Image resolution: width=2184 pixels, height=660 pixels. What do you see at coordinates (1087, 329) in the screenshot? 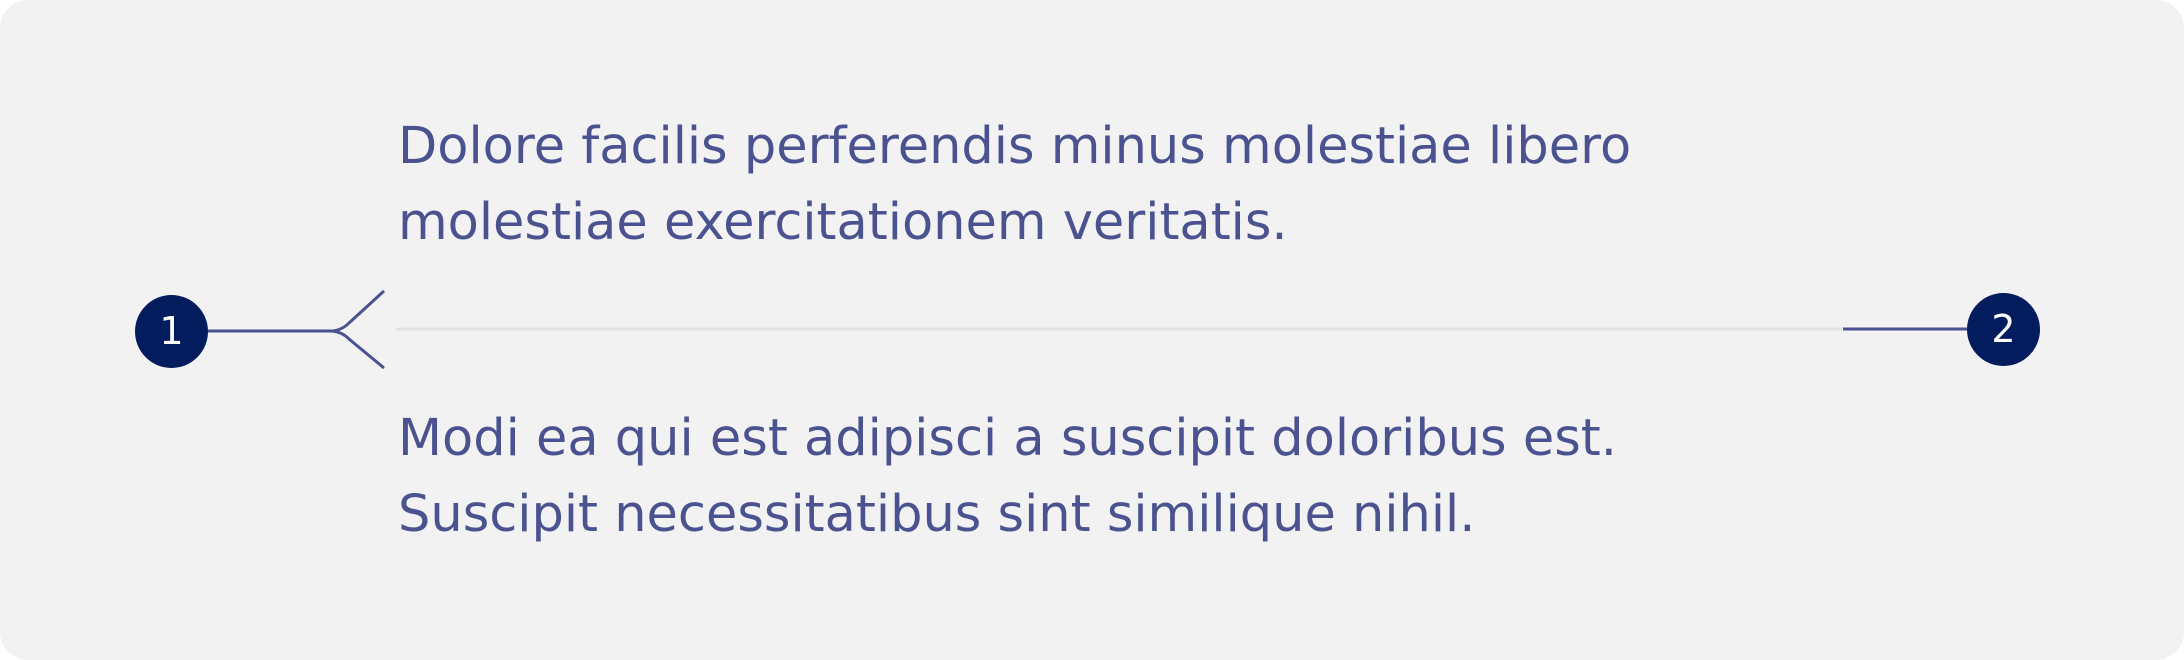
I see `connector-lines` at bounding box center [1087, 329].